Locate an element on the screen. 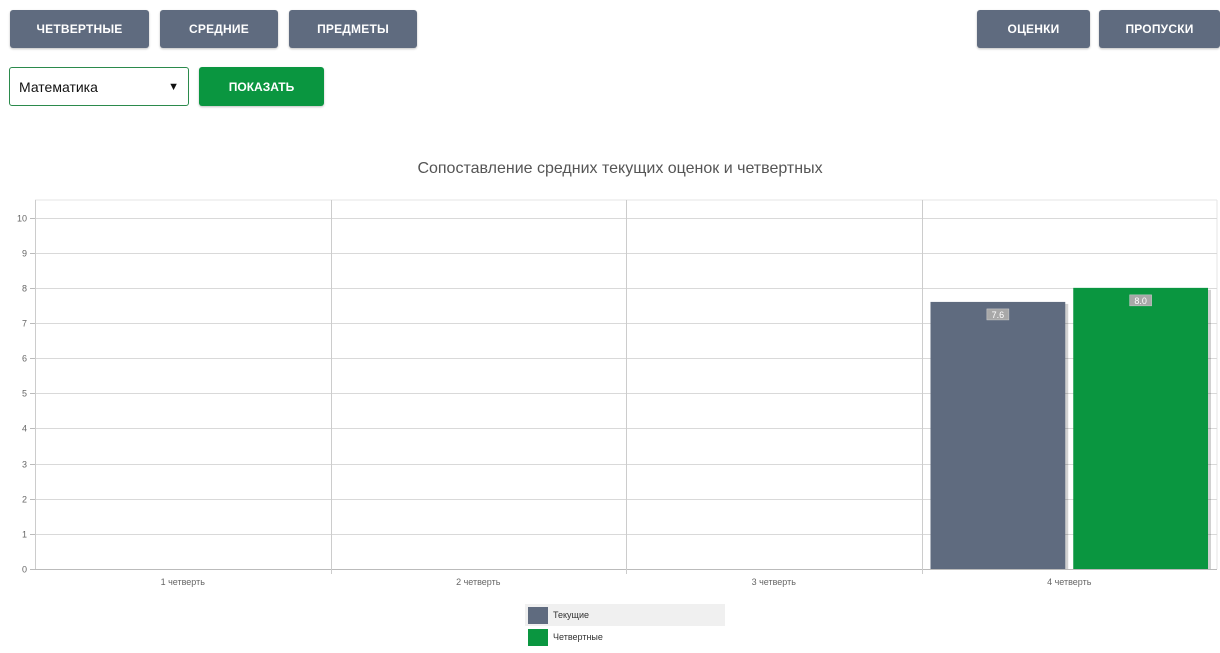 This screenshot has width=1220, height=653. x-tick-label: 1 четверть is located at coordinates (183, 582).